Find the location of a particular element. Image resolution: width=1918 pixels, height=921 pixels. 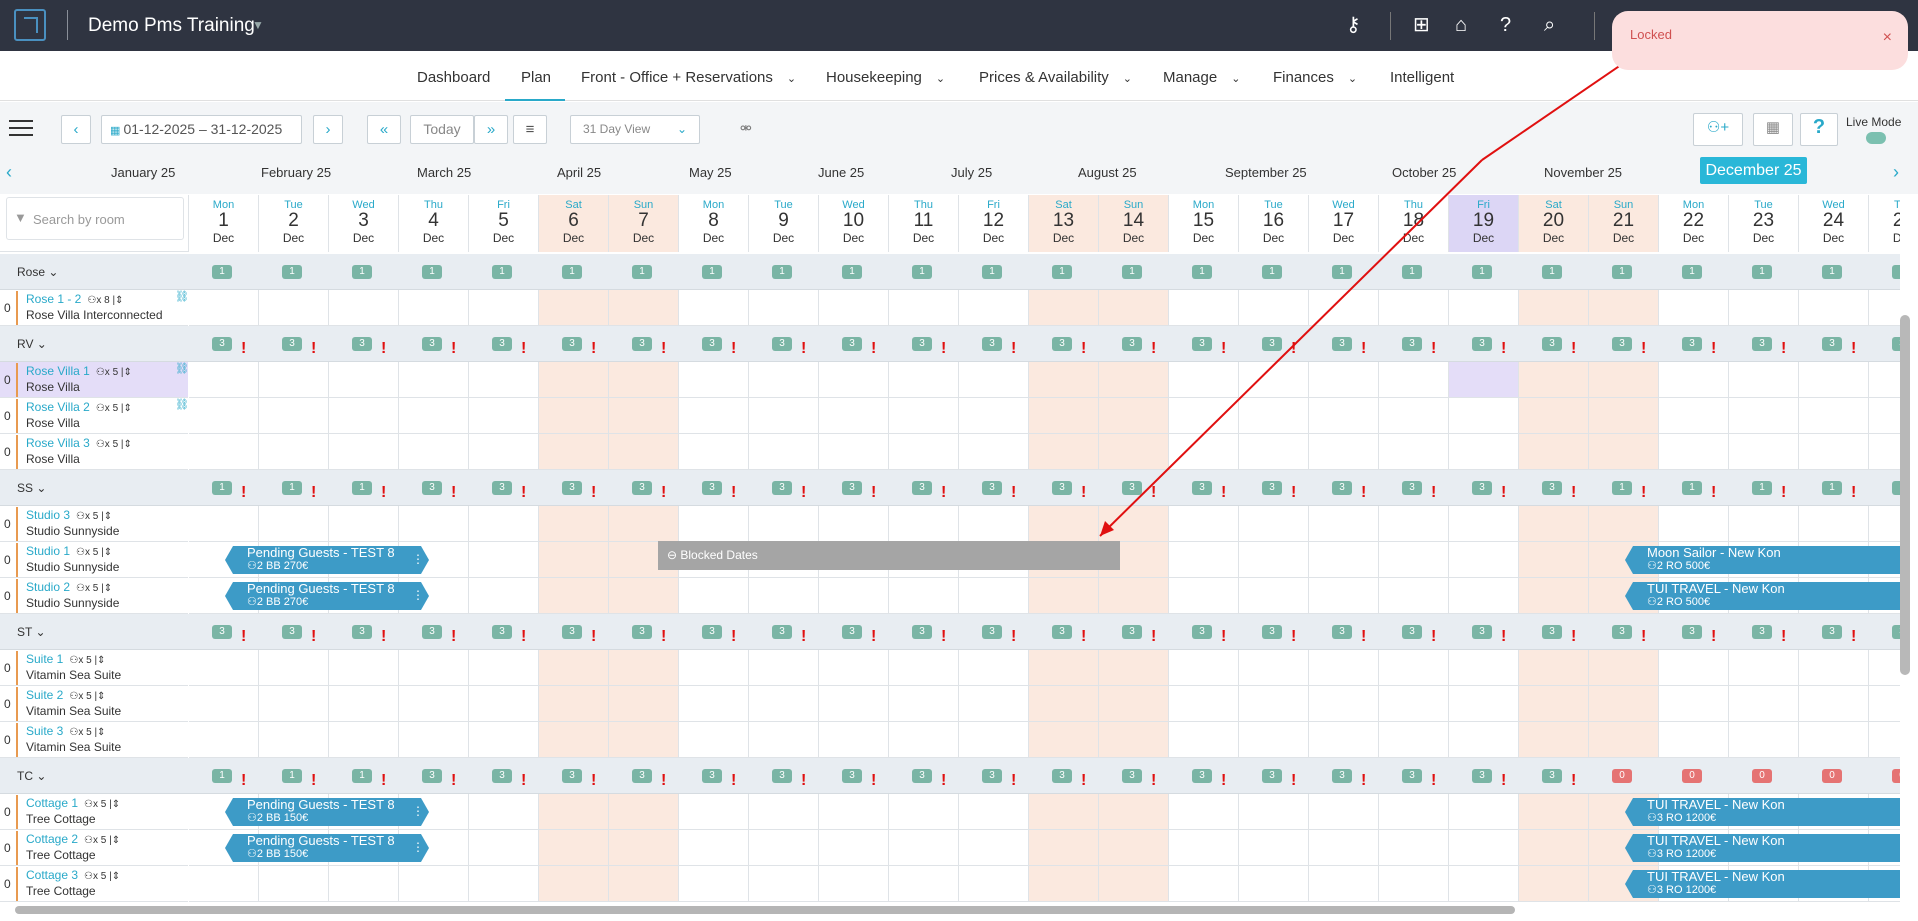

room-row: 0 Rose Villa 1 ⚇x 5 |⇕ Rose Villa ⛓ is located at coordinates (94, 380).